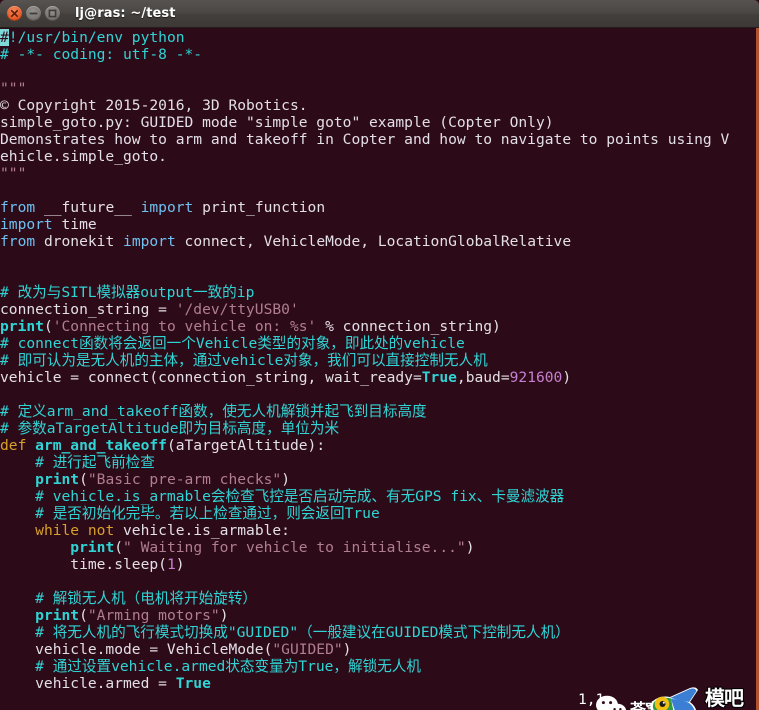 This screenshot has height=710, width=759. Describe the element at coordinates (210, 666) in the screenshot. I see `code-token: # 通过设置vehicle.armed状态变量为True，解锁无人机` at that location.